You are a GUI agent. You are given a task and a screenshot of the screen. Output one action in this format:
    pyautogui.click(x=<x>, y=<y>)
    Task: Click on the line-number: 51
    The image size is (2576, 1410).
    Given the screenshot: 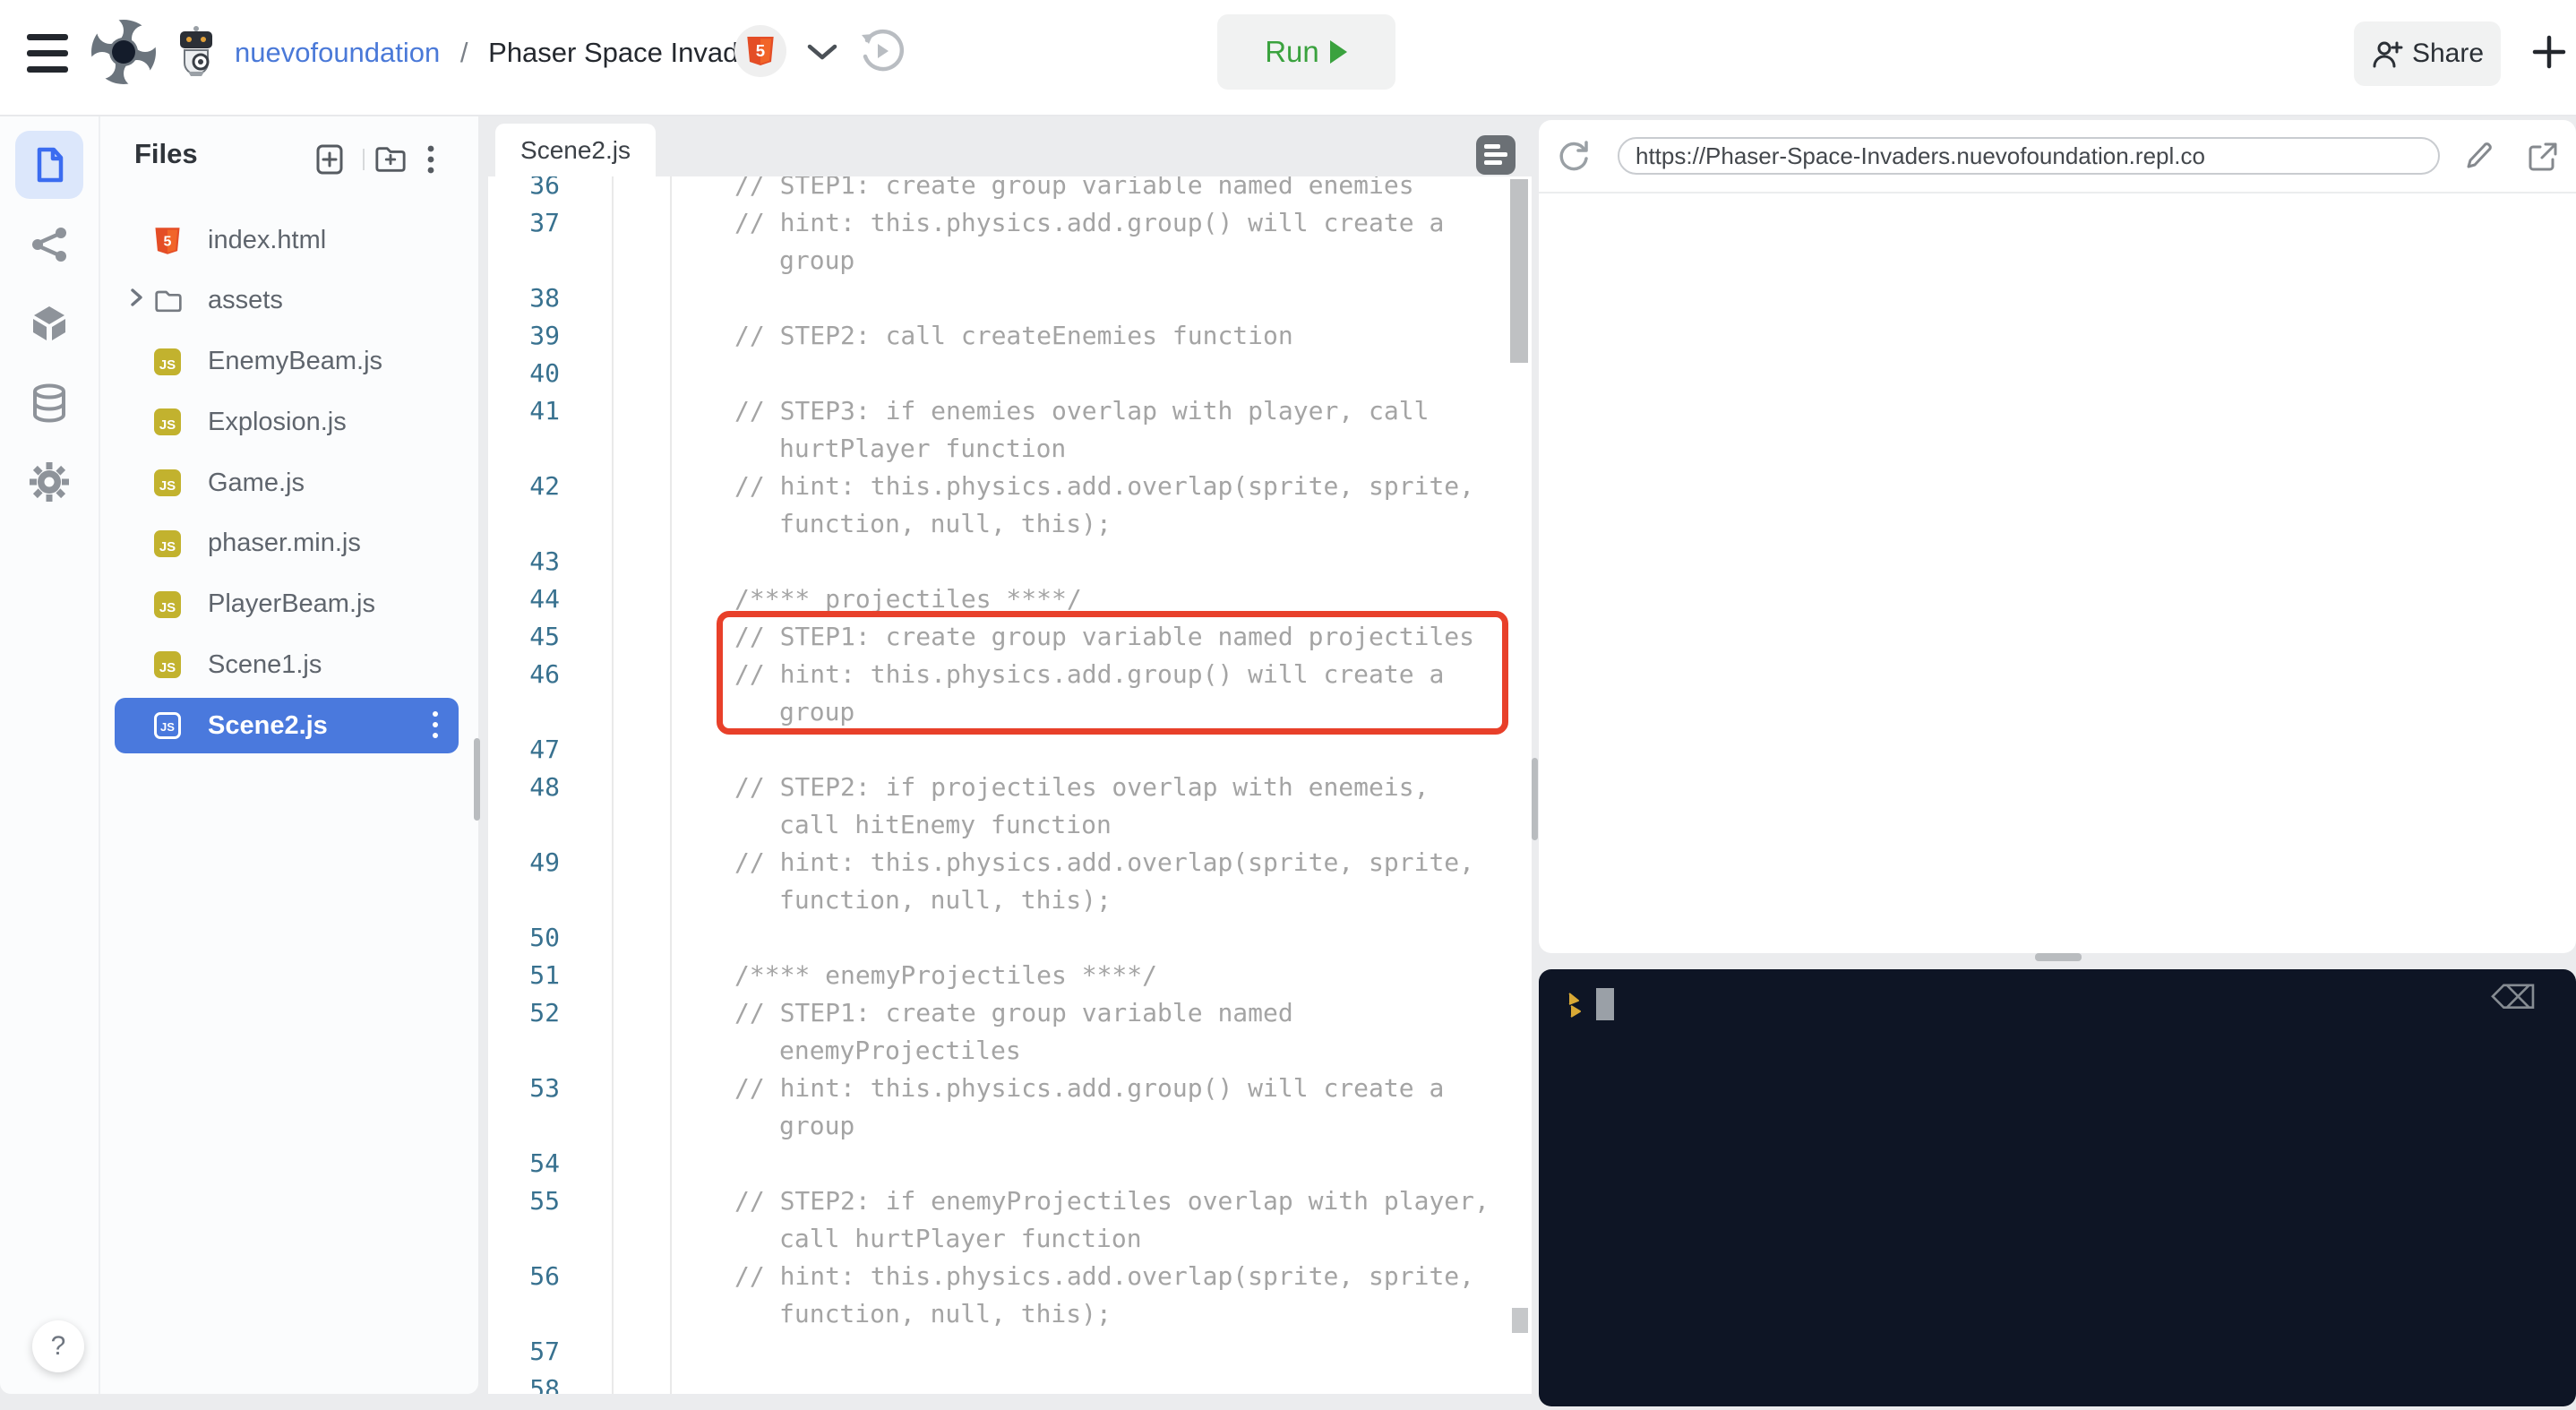 What is the action you would take?
    pyautogui.click(x=544, y=975)
    